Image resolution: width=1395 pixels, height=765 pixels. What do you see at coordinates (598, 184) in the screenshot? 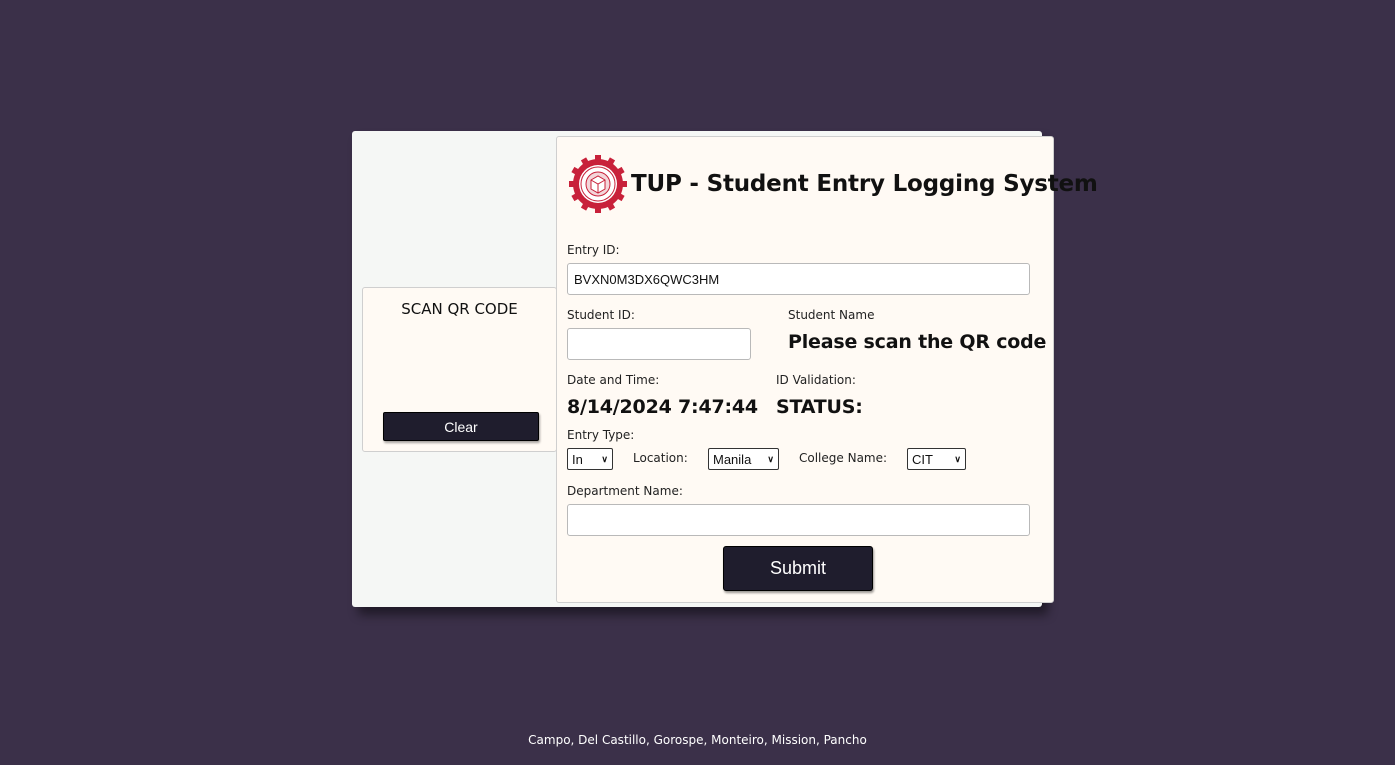
I see `tup-seal-logo-icon` at bounding box center [598, 184].